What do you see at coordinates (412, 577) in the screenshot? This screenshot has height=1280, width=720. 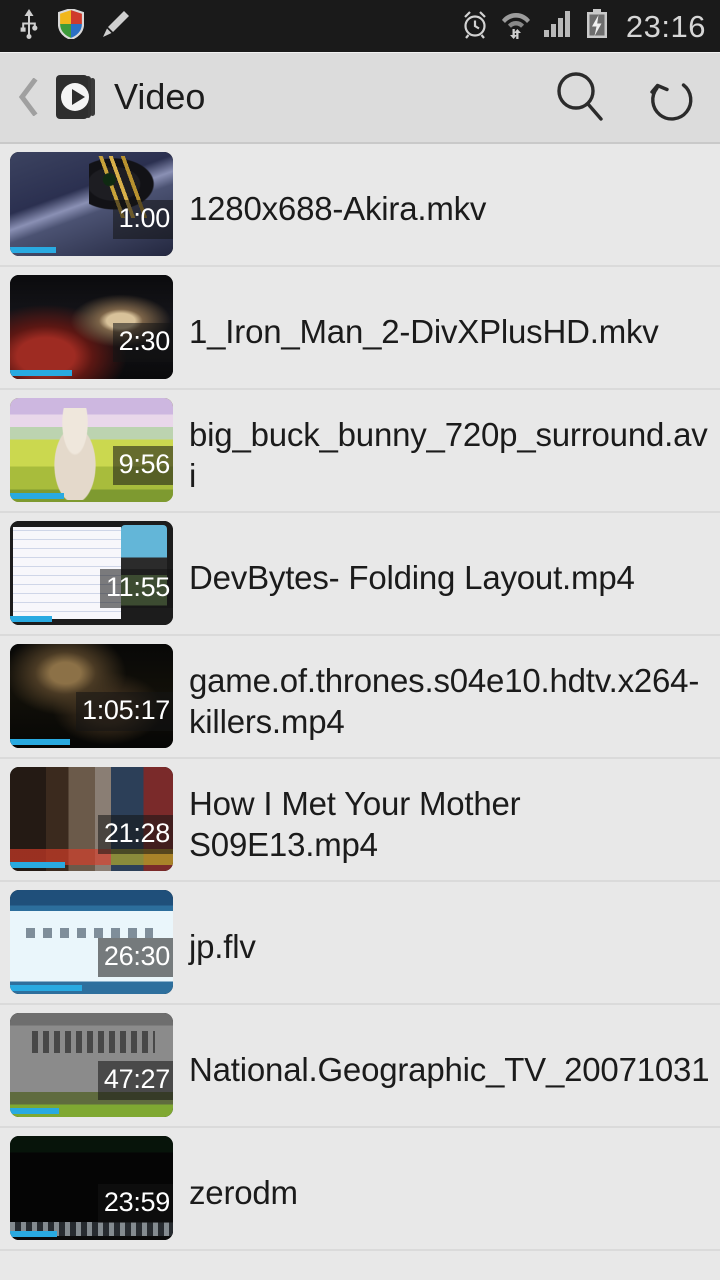 I see `video-title: DevBytes- Folding Layout.mp4` at bounding box center [412, 577].